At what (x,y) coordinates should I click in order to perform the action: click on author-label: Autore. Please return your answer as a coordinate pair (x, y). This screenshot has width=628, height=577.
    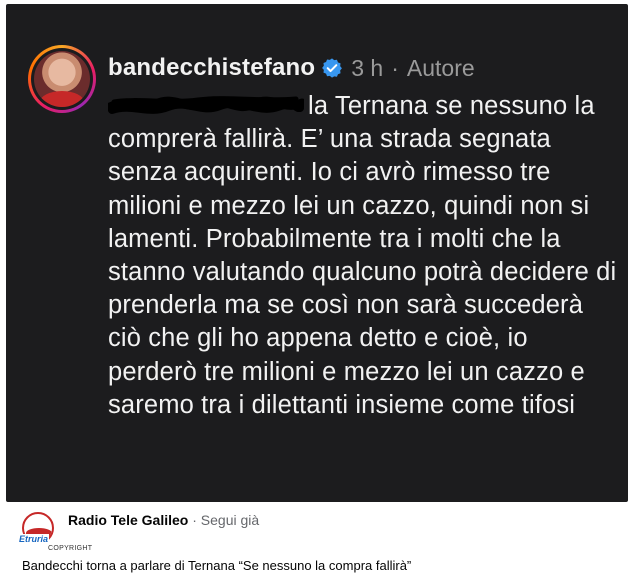
    Looking at the image, I should click on (440, 67).